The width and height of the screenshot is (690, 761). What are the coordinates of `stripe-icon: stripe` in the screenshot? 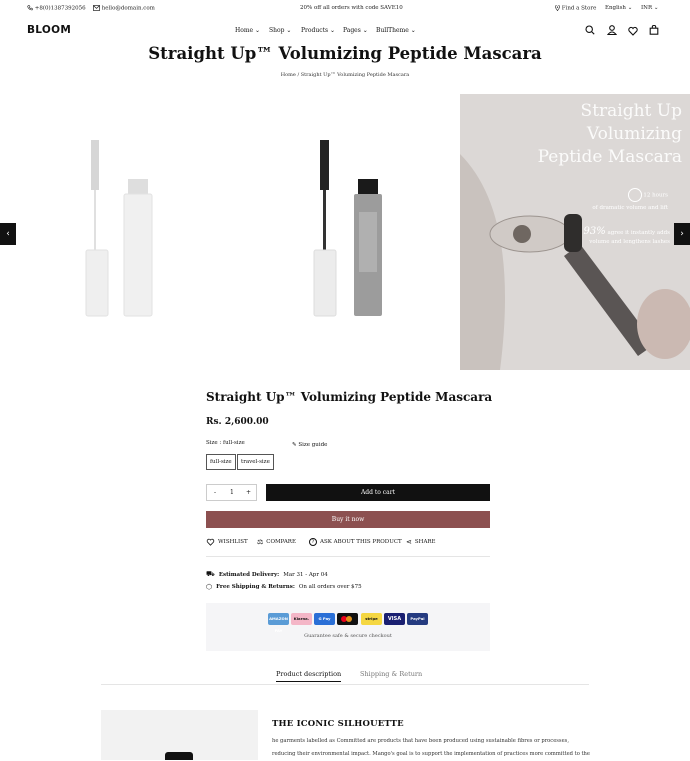 It's located at (371, 619).